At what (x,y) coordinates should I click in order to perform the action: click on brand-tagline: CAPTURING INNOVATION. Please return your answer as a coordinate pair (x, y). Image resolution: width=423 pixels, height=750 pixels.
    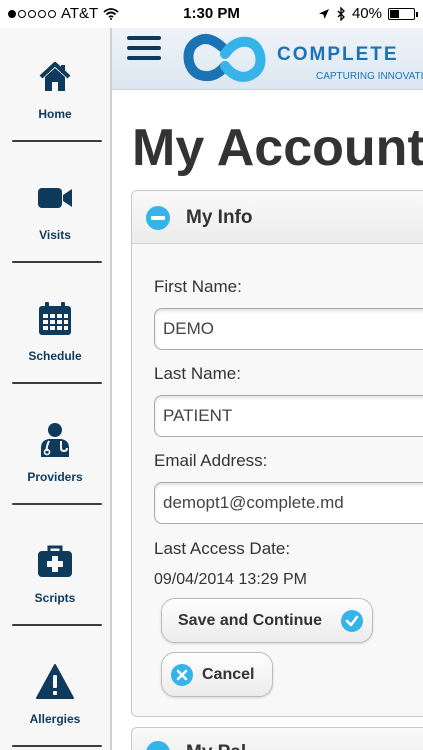
    Looking at the image, I should click on (369, 76).